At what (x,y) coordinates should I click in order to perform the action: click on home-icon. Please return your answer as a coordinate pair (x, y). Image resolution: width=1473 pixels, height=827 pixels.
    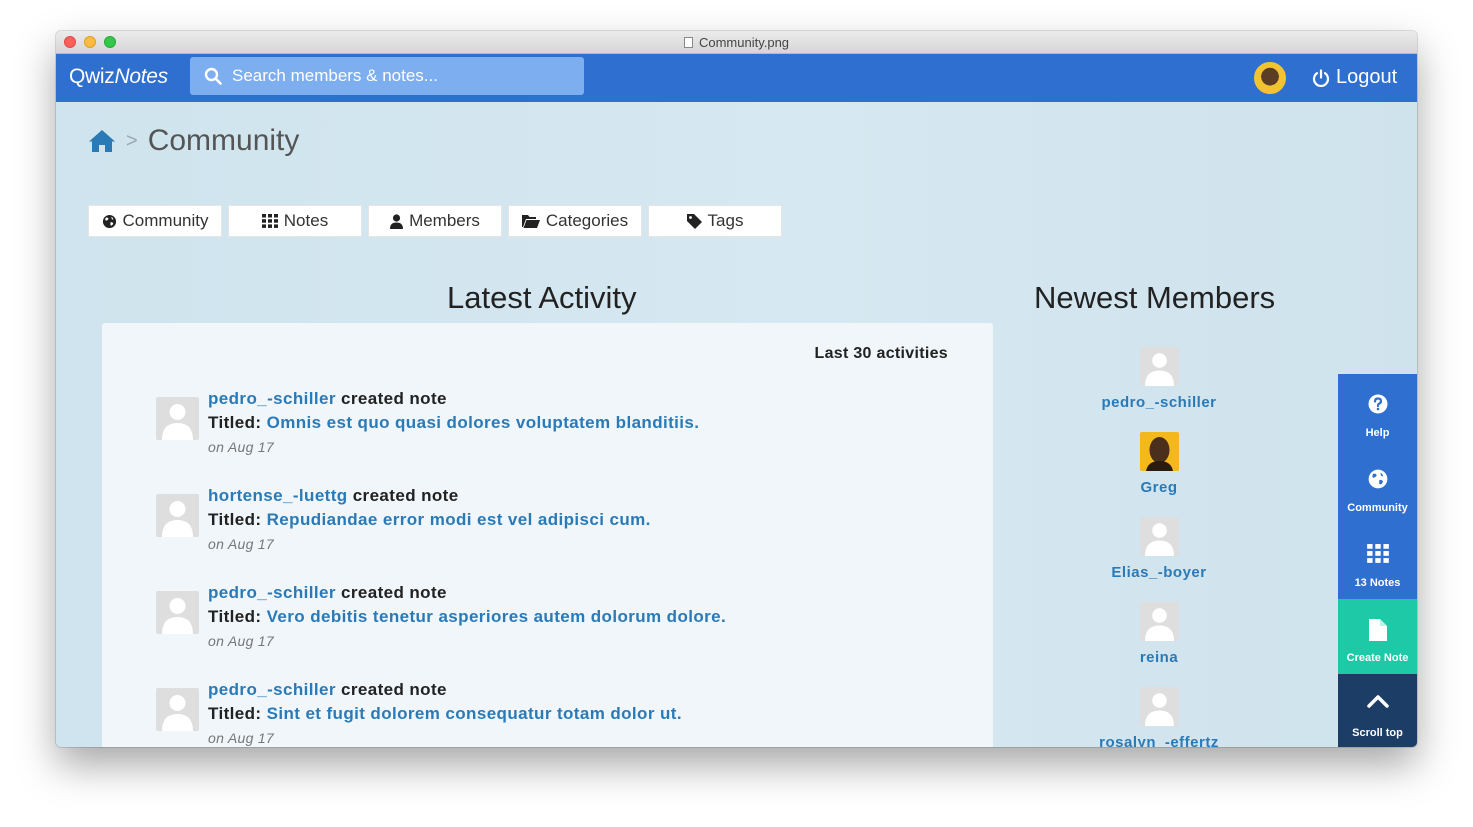
    Looking at the image, I should click on (102, 141).